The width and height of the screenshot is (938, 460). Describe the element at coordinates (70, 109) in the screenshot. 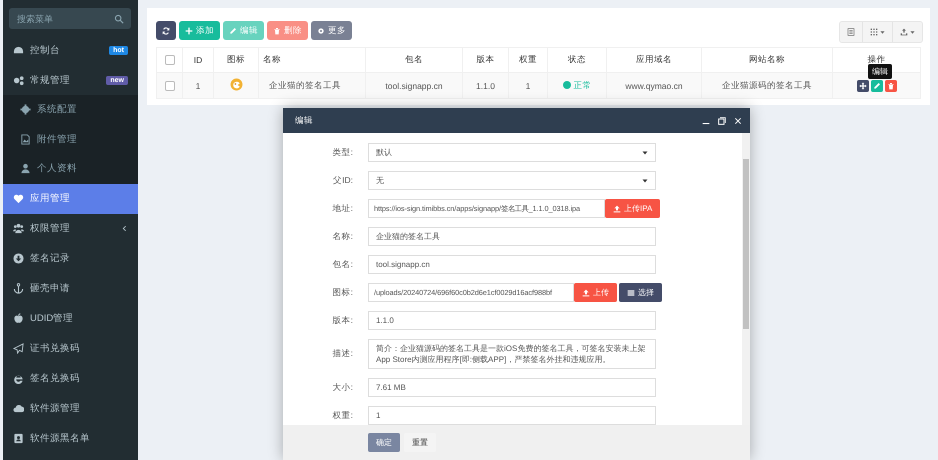

I see `menu-item: 系统配置` at that location.